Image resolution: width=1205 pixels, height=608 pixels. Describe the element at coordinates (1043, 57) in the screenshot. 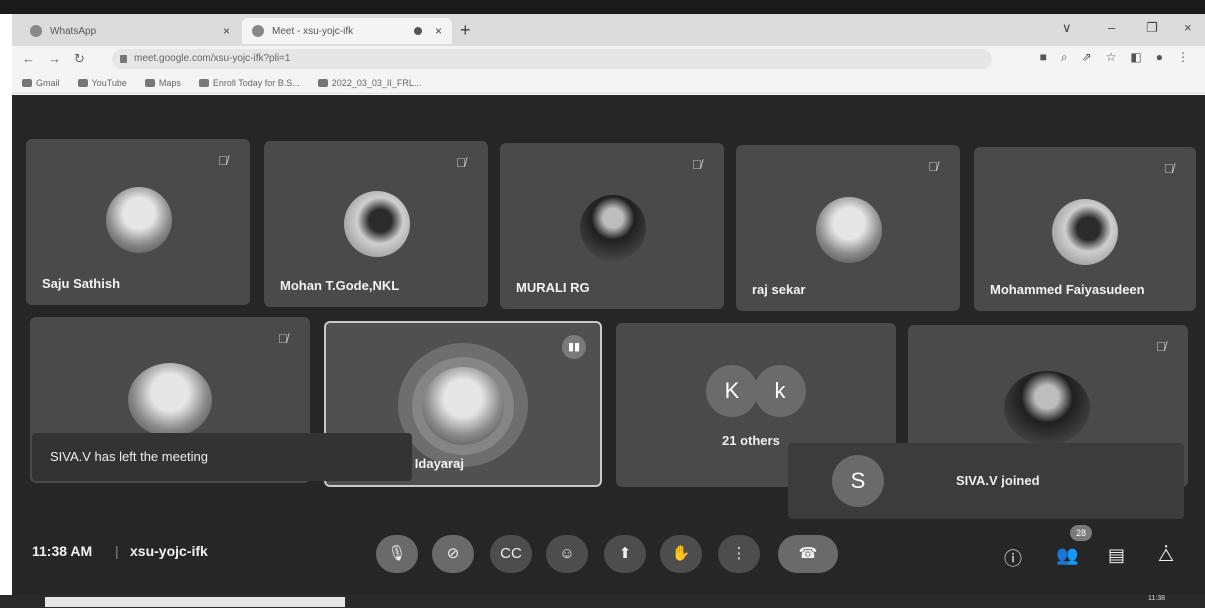

I see `camera-indicator-icon: ■` at that location.